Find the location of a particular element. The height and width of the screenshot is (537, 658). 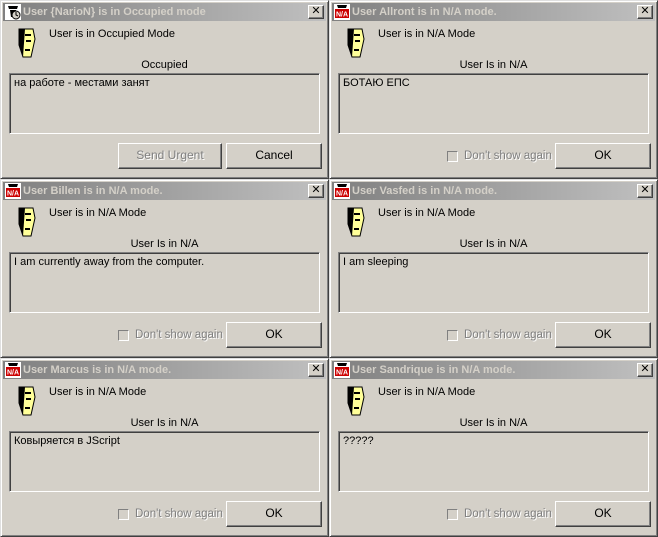

send-urgent-button: Send Urgent is located at coordinates (170, 156).